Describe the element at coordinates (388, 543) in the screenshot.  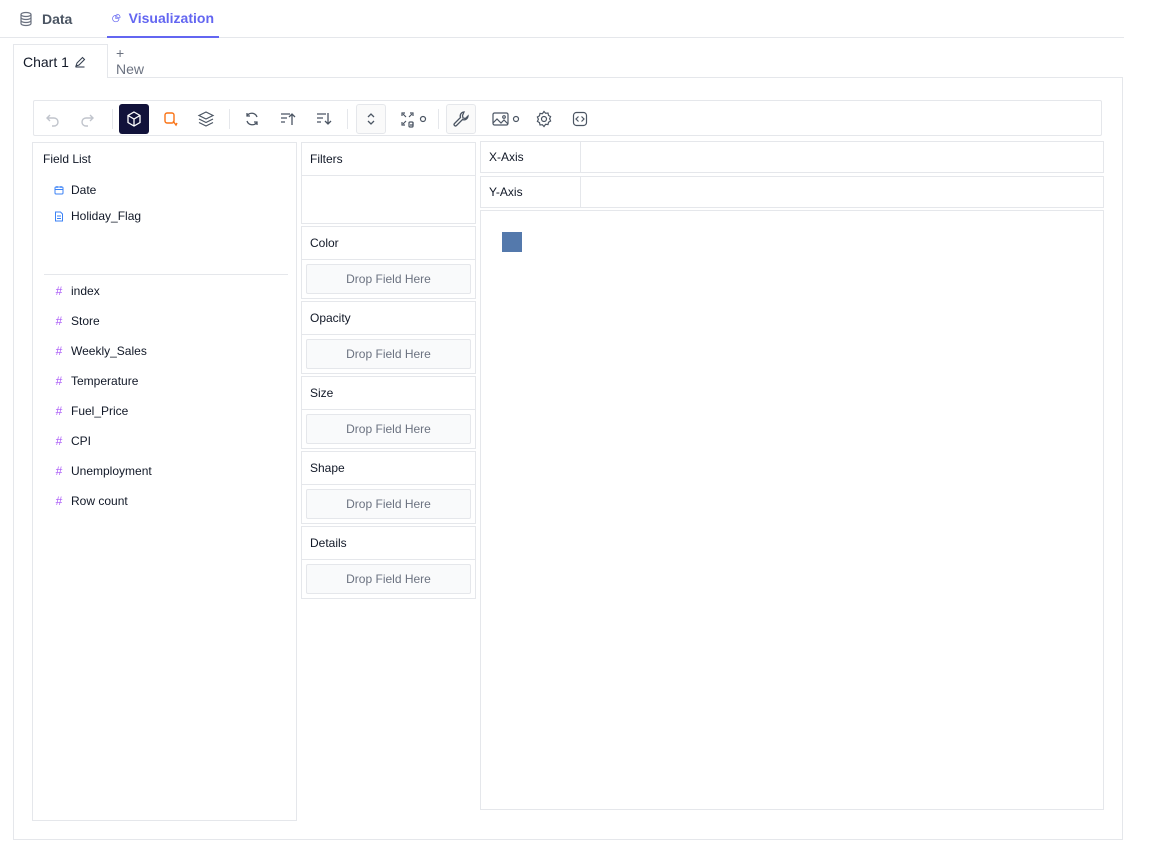
I see `details-title: Details` at that location.